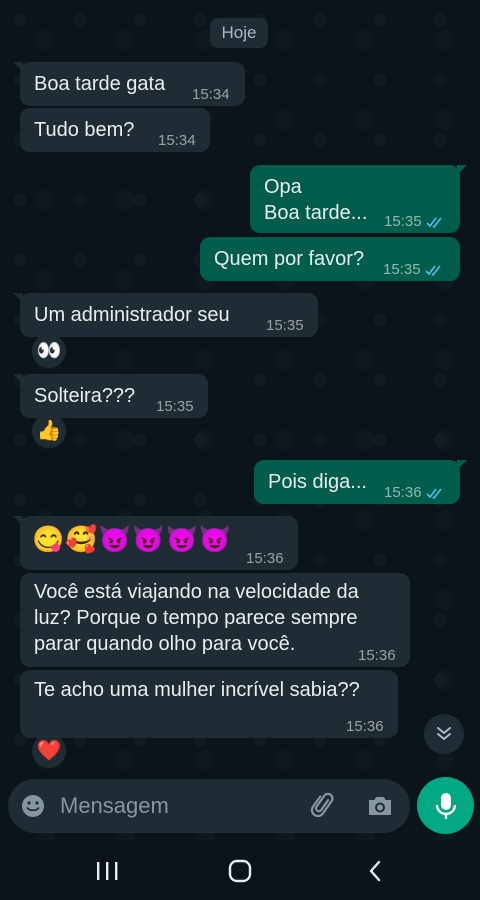  I want to click on camera-icon, so click(380, 806).